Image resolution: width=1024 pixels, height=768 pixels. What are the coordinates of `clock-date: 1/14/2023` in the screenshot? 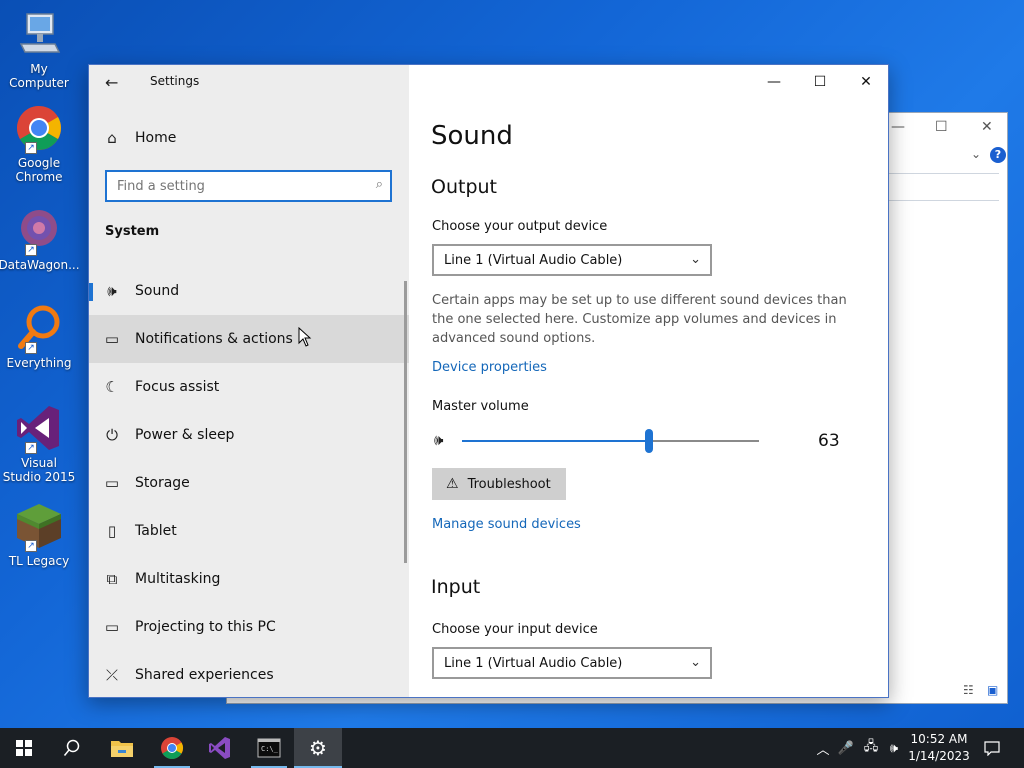 It's located at (939, 756).